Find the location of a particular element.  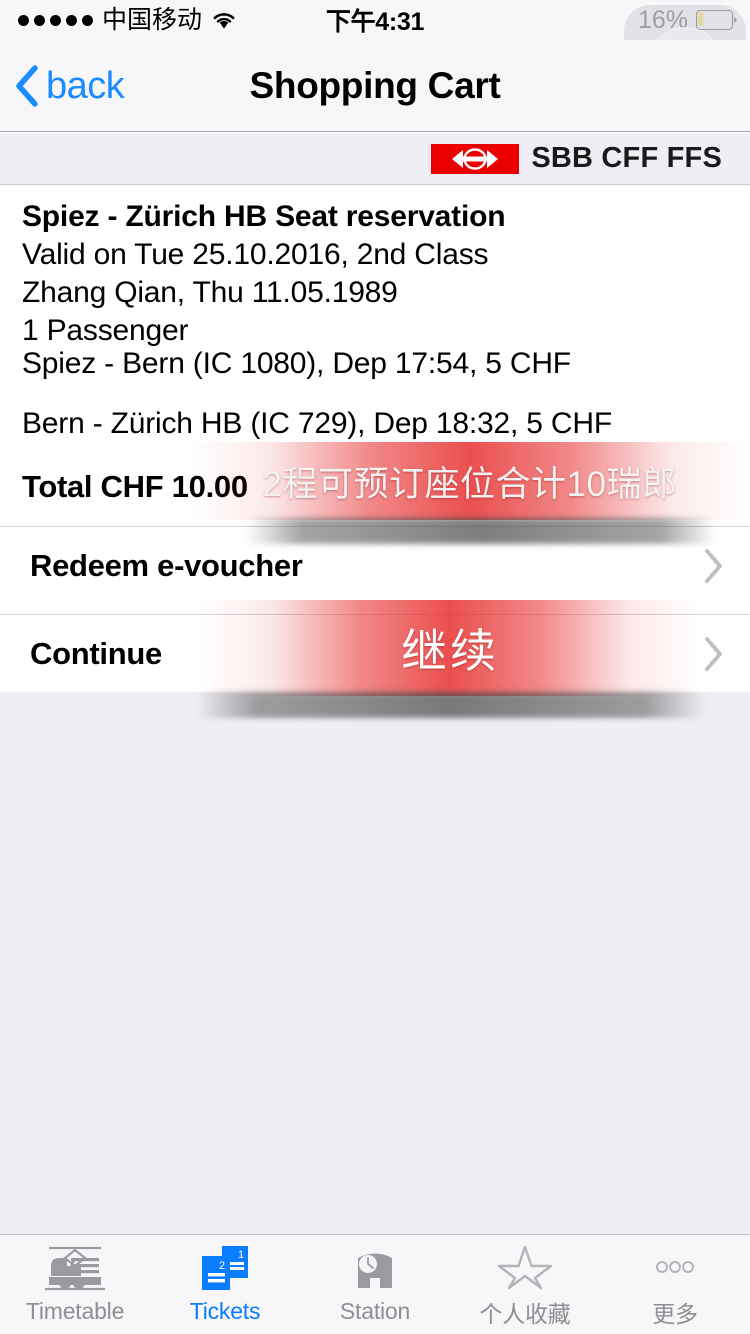

reservation-title: Spiez - Zürich HB Seat reservation is located at coordinates (264, 216).